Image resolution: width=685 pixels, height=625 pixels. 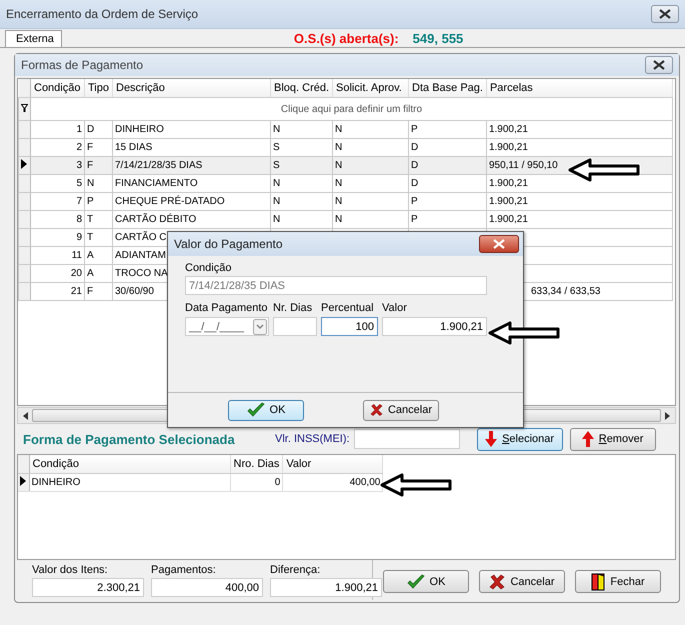 I want to click on table-cell: 8, so click(x=79, y=219).